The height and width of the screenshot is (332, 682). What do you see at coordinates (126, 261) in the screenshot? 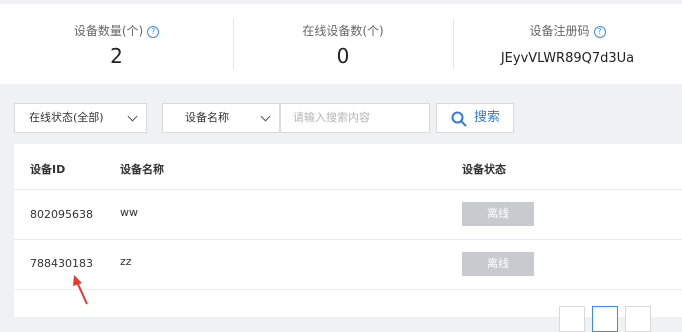
I see `device-name: zz` at bounding box center [126, 261].